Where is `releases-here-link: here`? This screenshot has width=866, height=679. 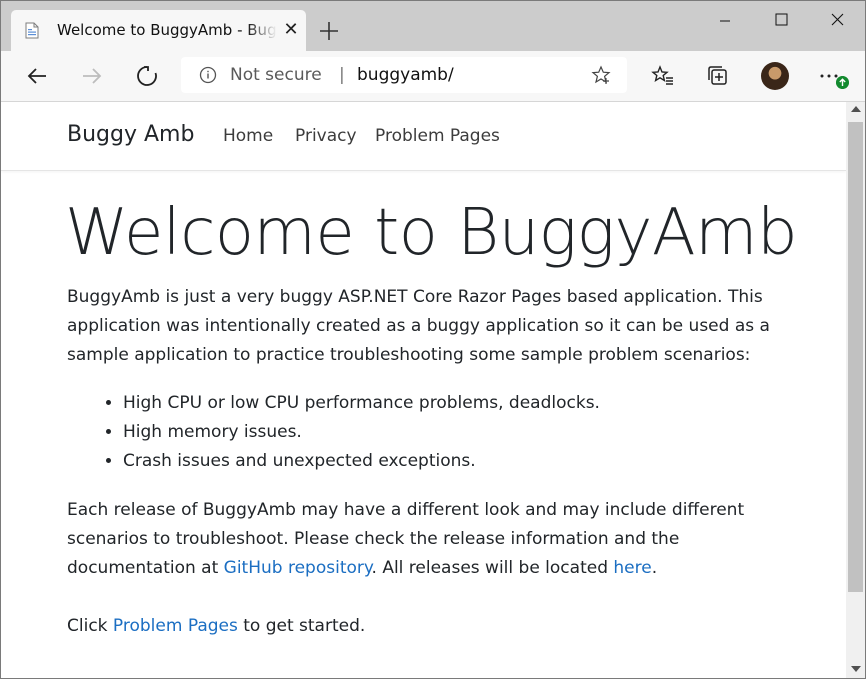
releases-here-link: here is located at coordinates (632, 568).